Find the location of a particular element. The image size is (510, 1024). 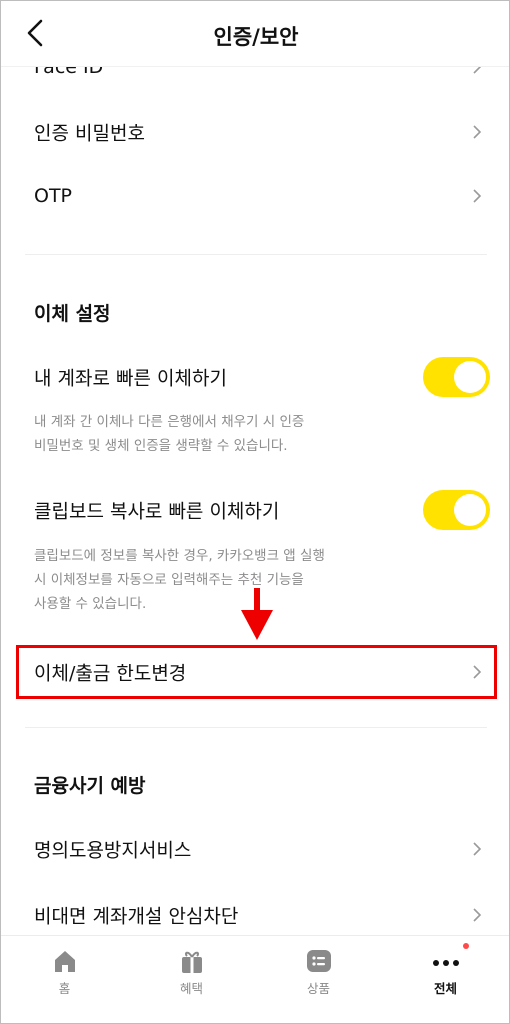

menu-item-transfer-limit: 이체/출금 한도변경 is located at coordinates (255, 672).